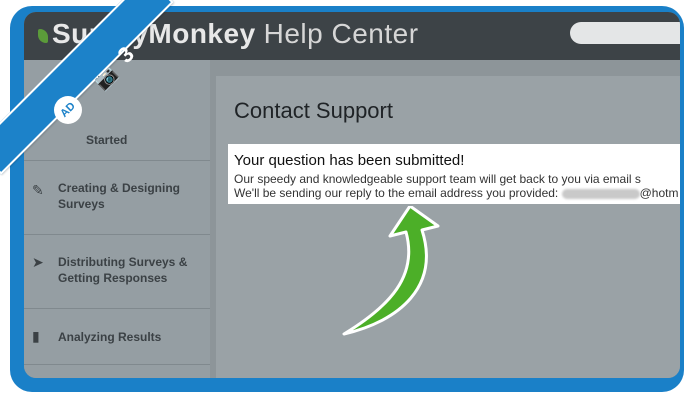 This screenshot has width=700, height=407. What do you see at coordinates (341, 33) in the screenshot?
I see `brand-subtitle: Help Center` at bounding box center [341, 33].